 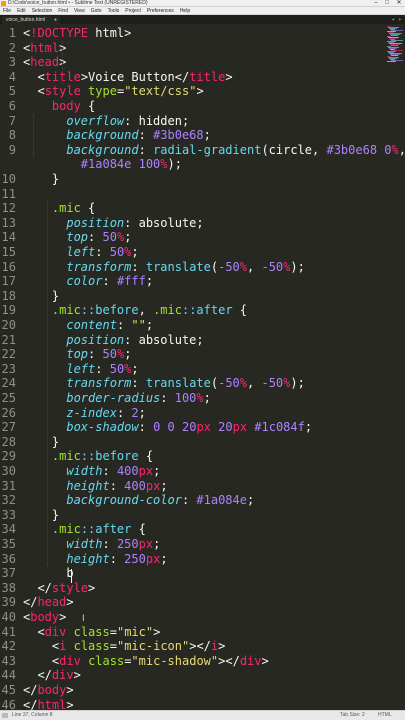 What do you see at coordinates (117, 485) in the screenshot?
I see `code-line: height: 400px;` at bounding box center [117, 485].